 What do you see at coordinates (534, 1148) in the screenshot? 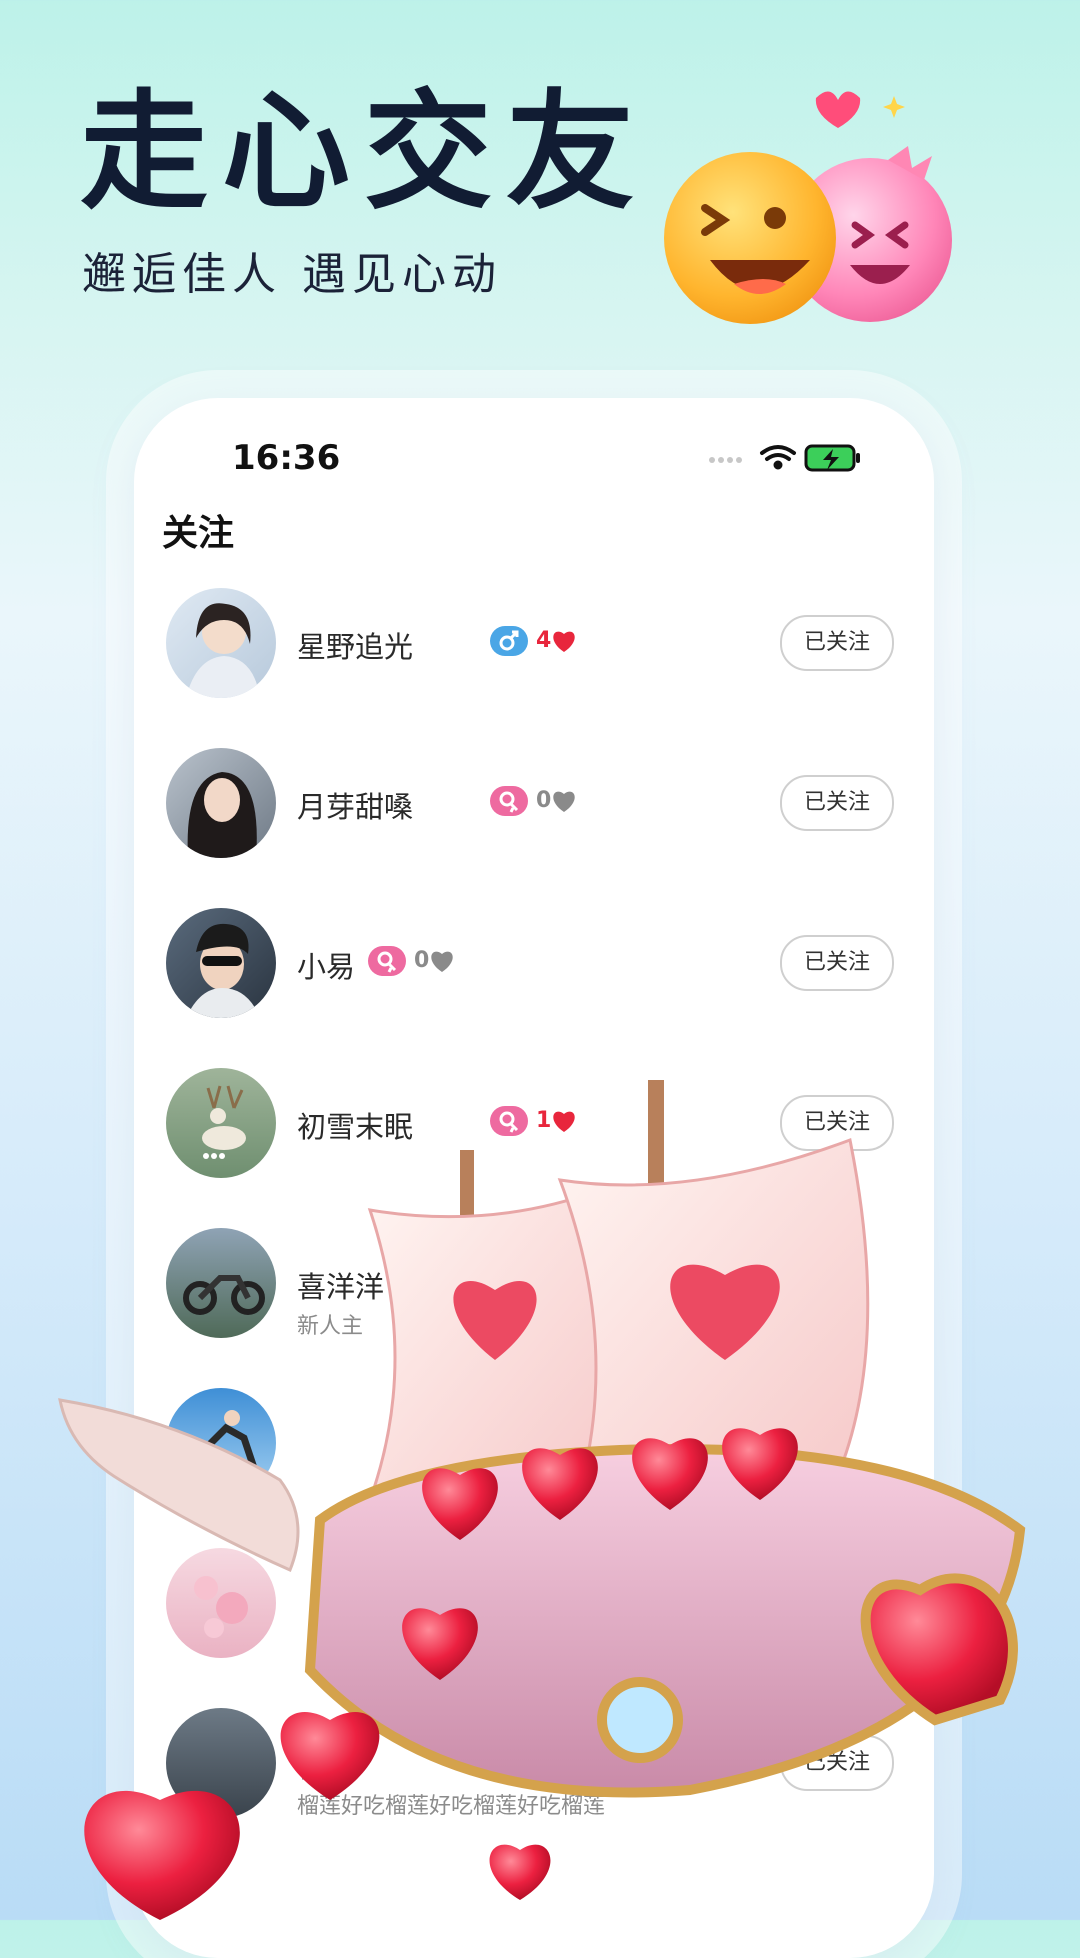
I see `list-item: 初雪末眠 1 已关注` at bounding box center [534, 1148].